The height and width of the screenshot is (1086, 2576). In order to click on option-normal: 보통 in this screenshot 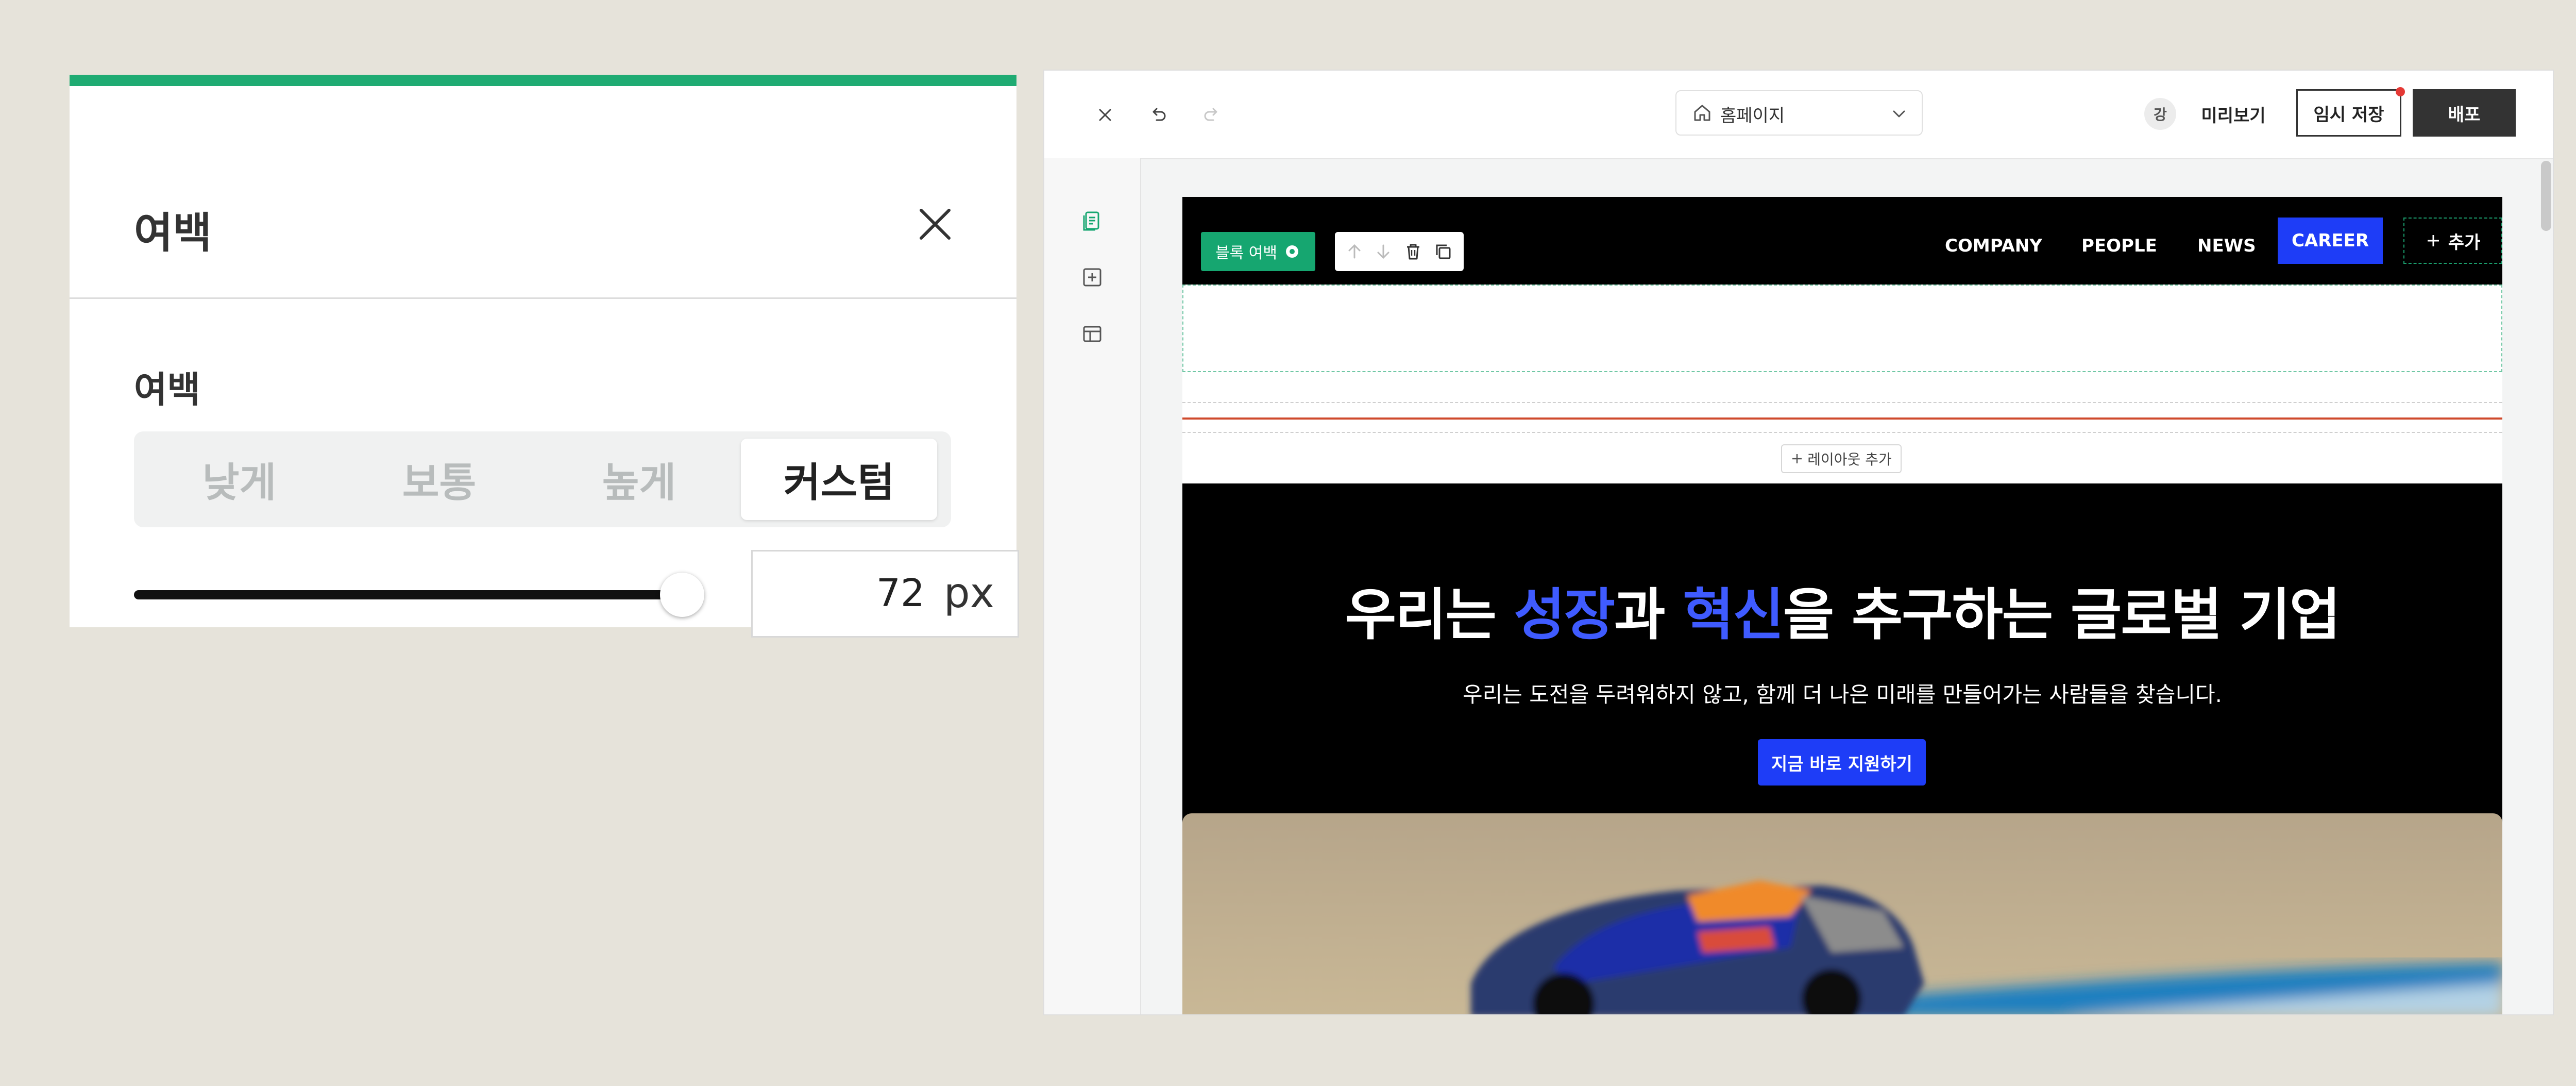, I will do `click(439, 480)`.